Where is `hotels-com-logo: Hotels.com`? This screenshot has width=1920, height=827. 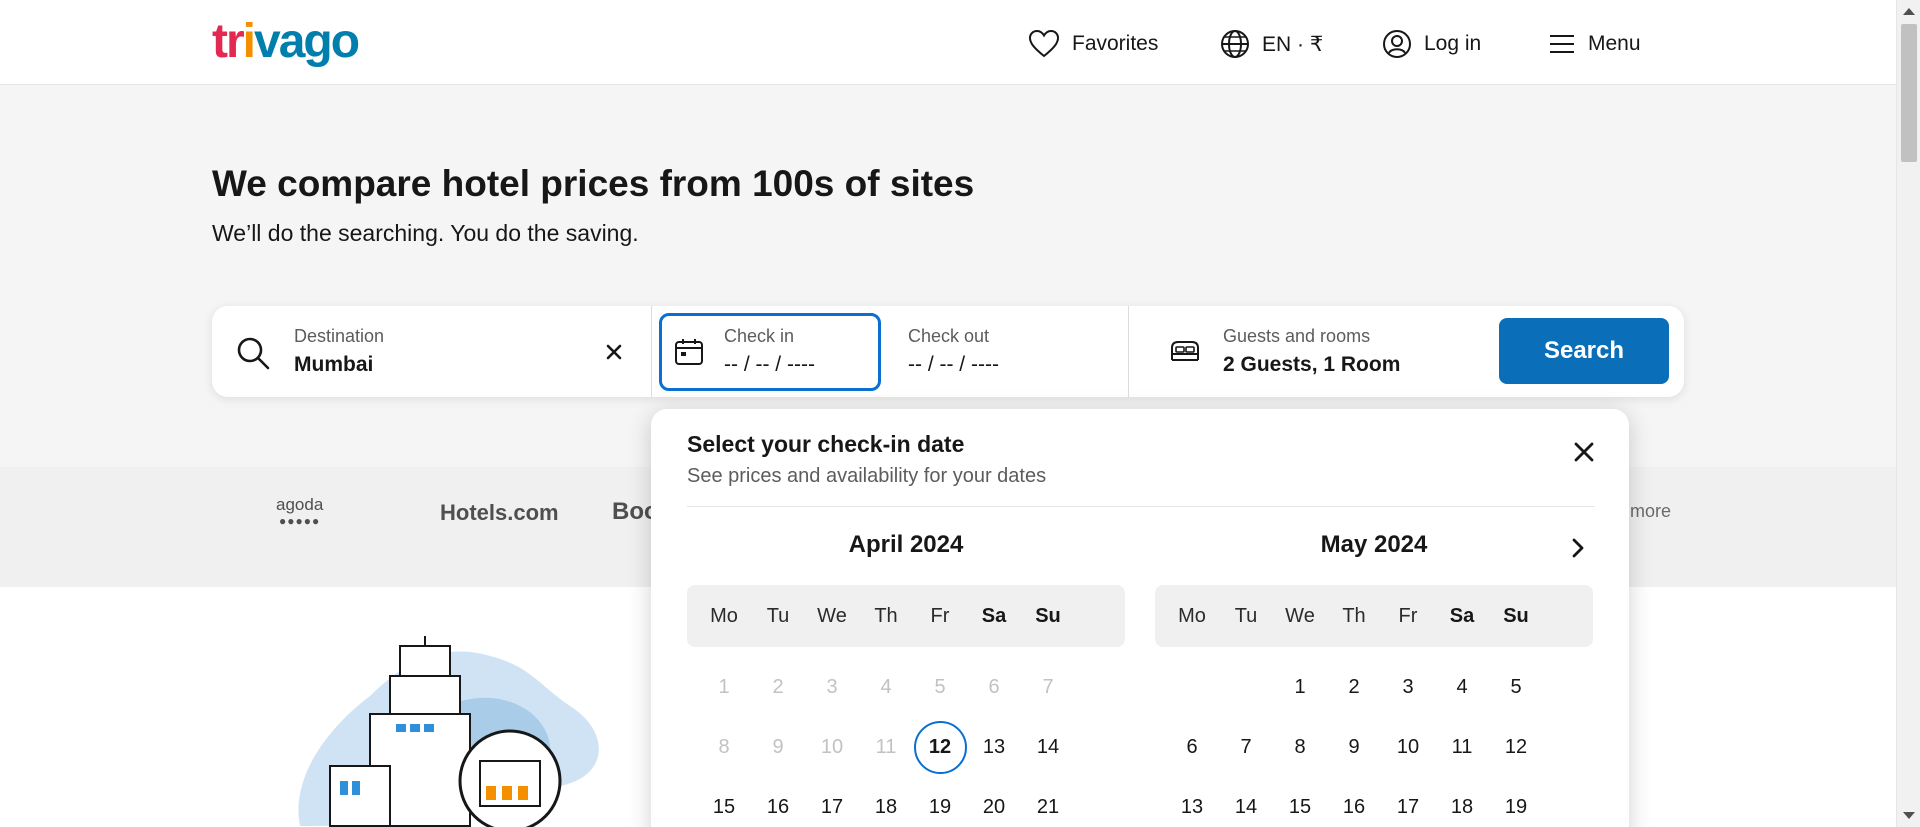
hotels-com-logo: Hotels.com is located at coordinates (499, 513).